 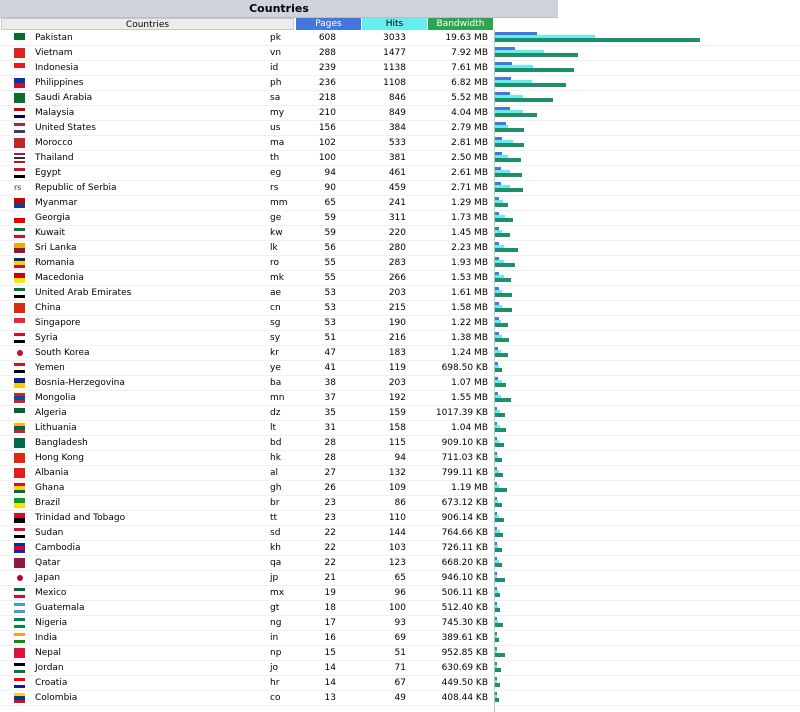 I want to click on flag-icon-lk, so click(x=19, y=248).